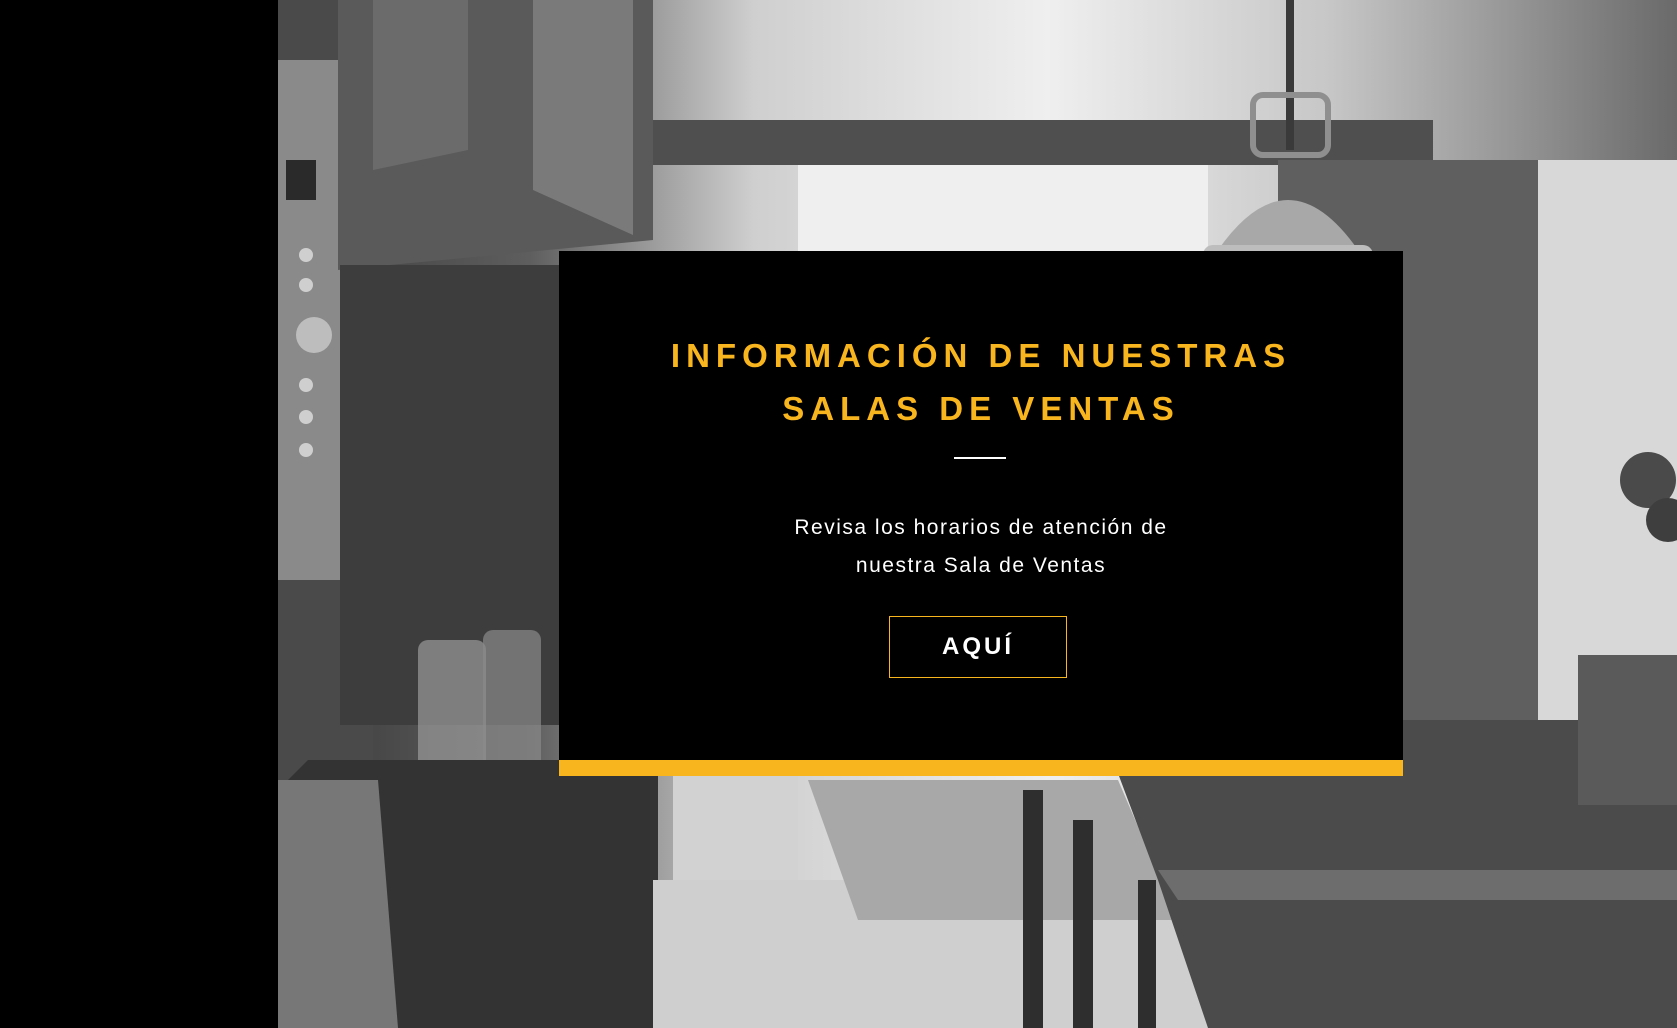 The height and width of the screenshot is (1028, 1677). I want to click on card-title: INFORMACIÓN DE NUESTRAS SALAS DE VENTAS, so click(981, 382).